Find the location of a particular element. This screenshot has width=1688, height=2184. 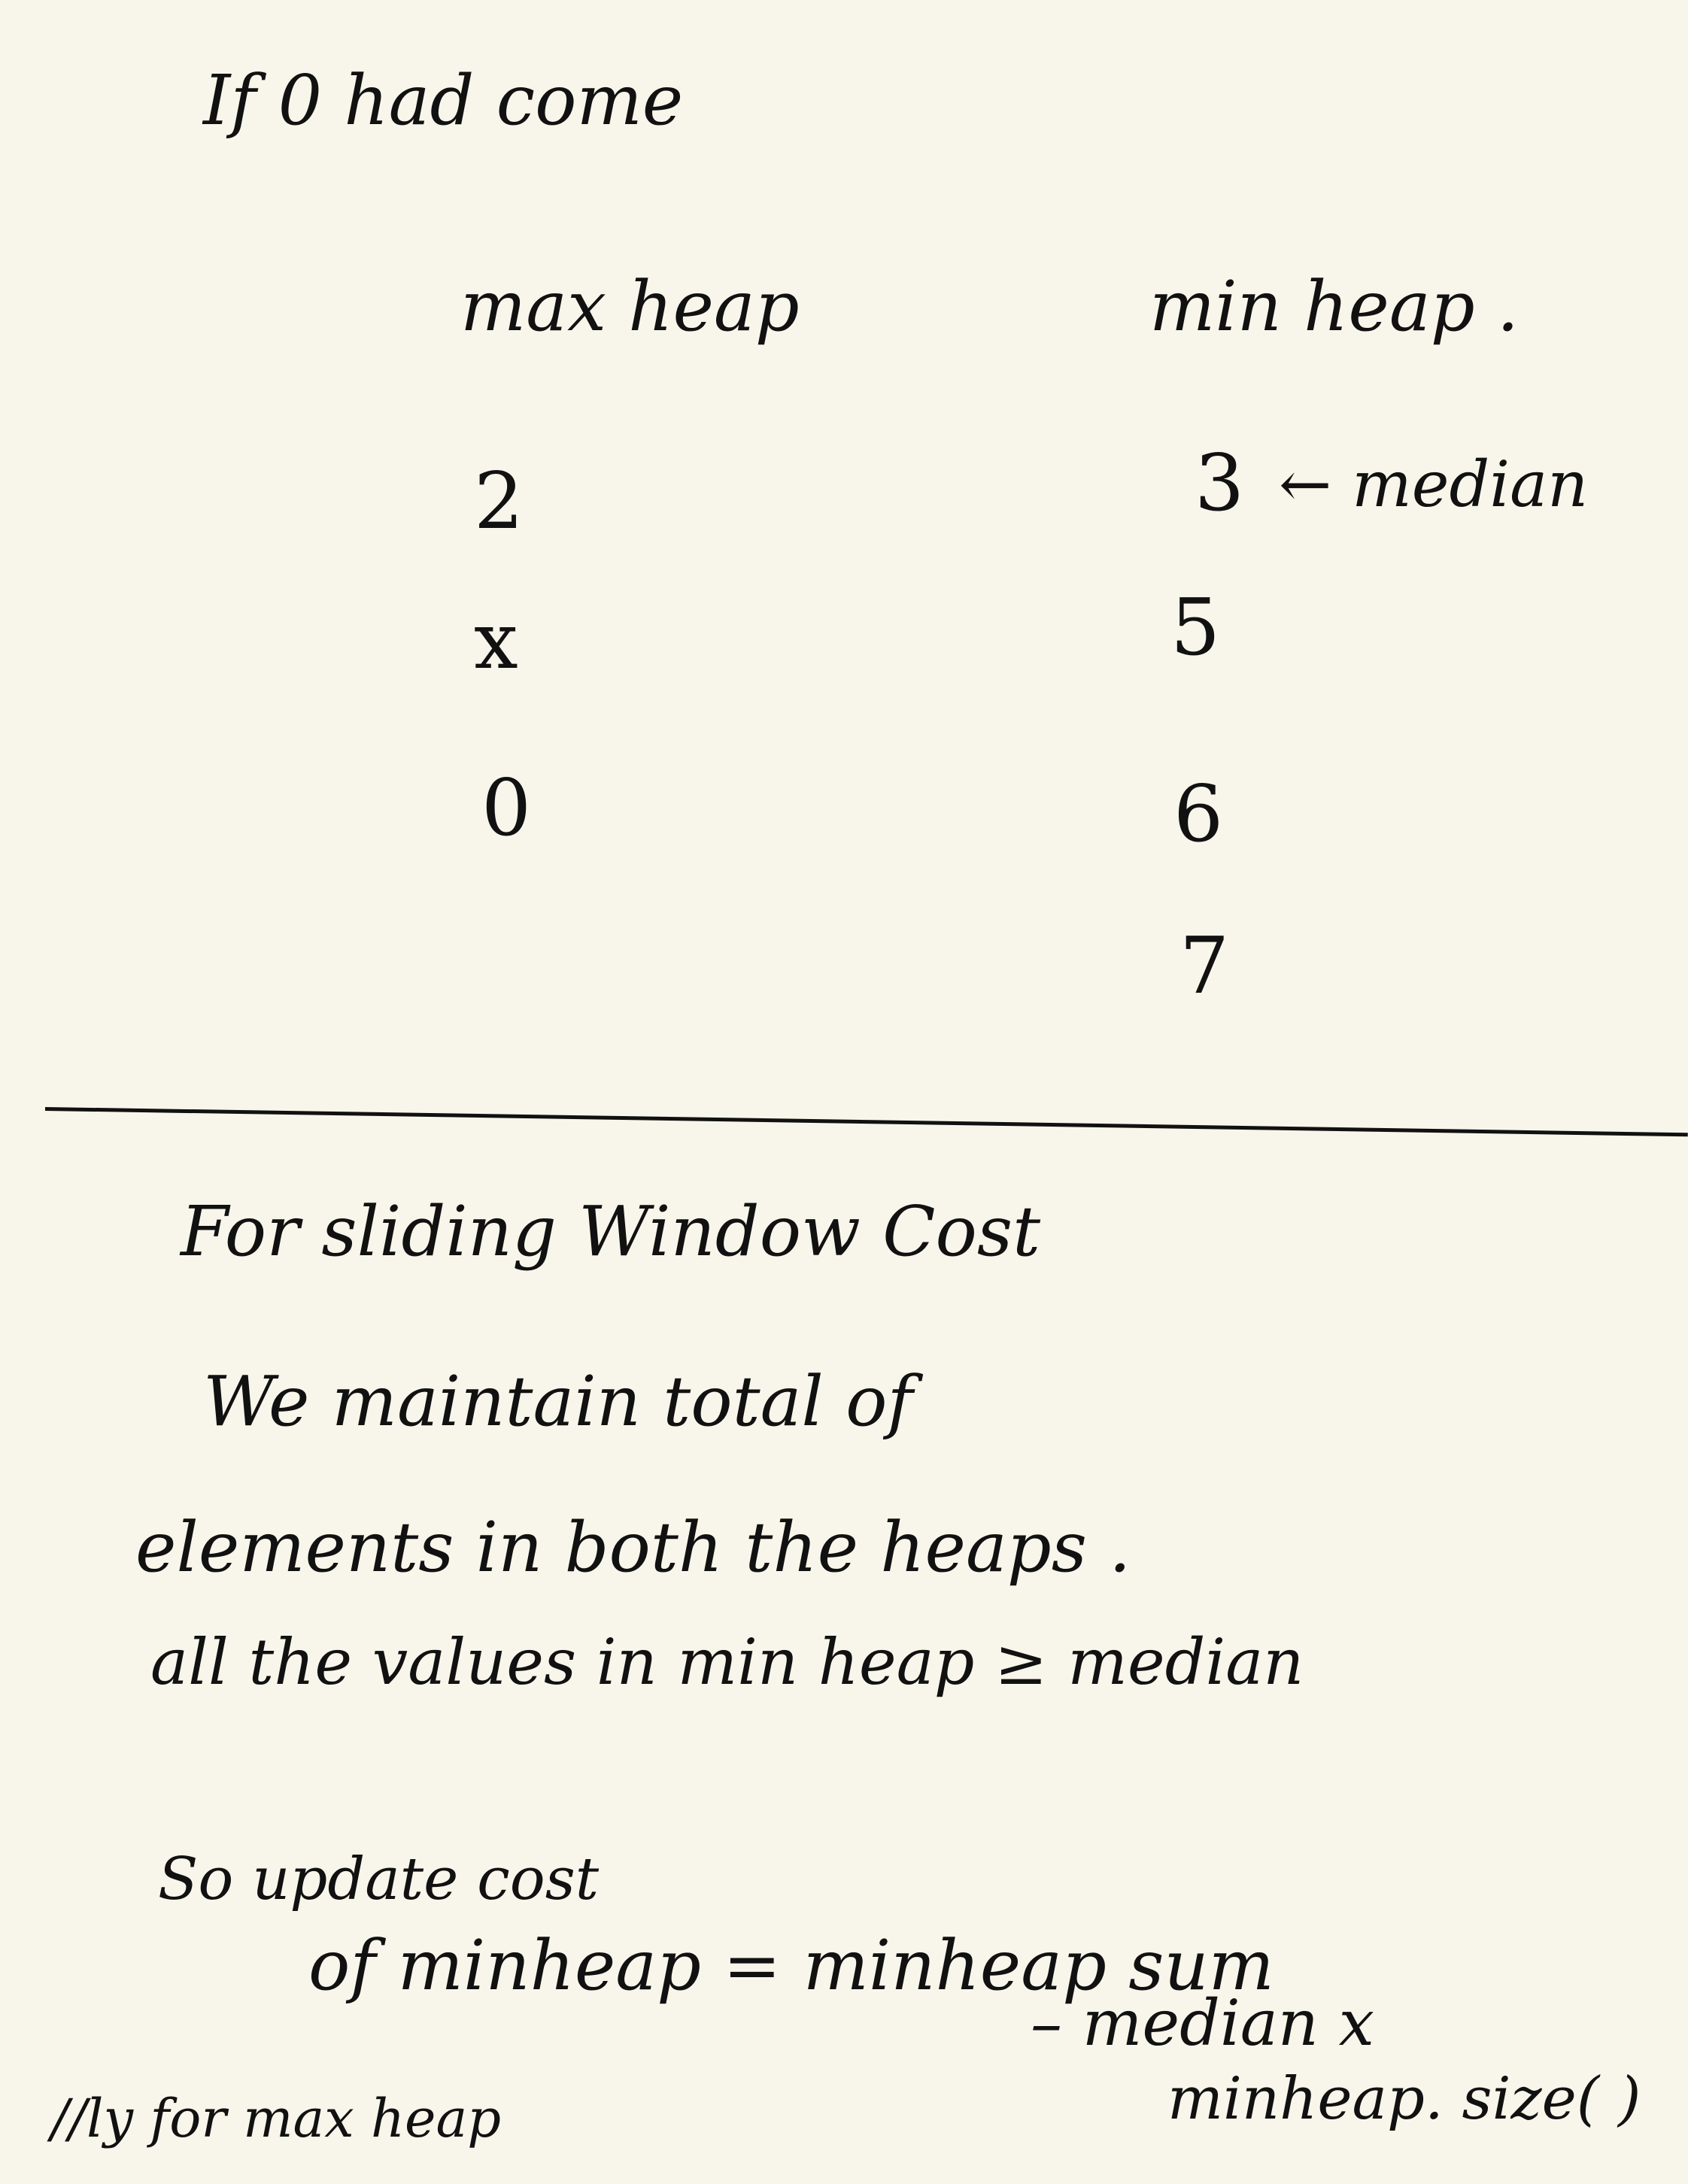

note-line-7: minheap. size( ) is located at coordinates (1404, 2099).